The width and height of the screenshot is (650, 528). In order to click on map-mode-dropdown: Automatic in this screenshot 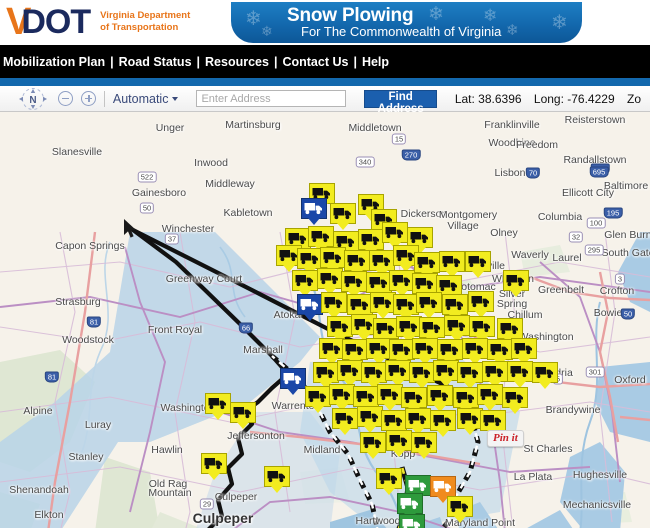, I will do `click(146, 99)`.